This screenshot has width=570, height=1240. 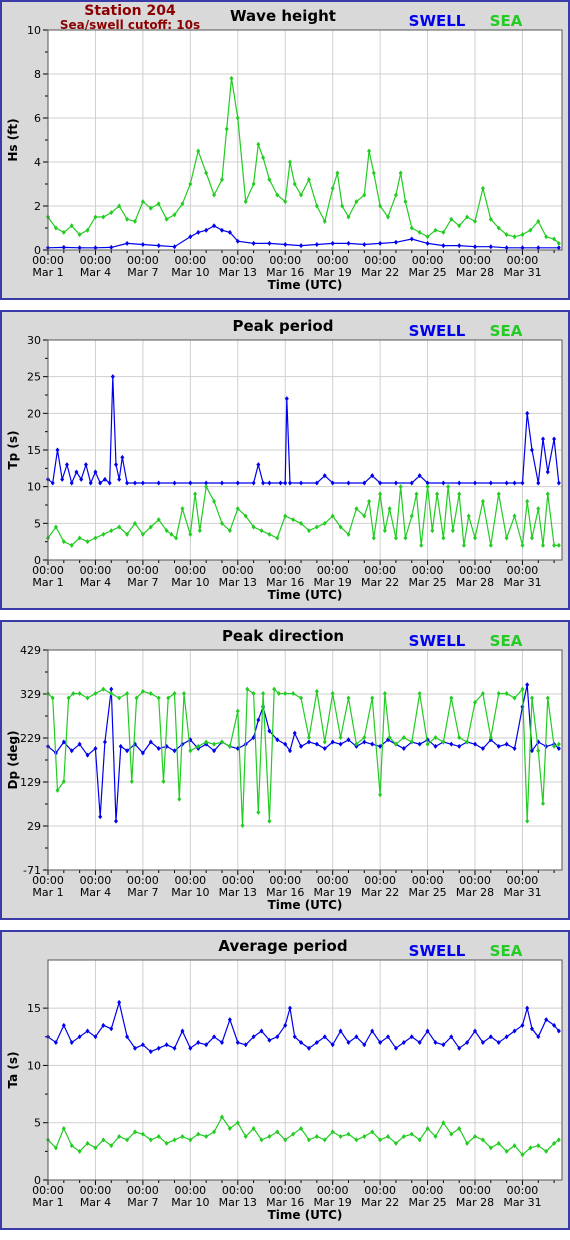 What do you see at coordinates (13, 1069) in the screenshot?
I see `y-axis-label: Ta (s)` at bounding box center [13, 1069].